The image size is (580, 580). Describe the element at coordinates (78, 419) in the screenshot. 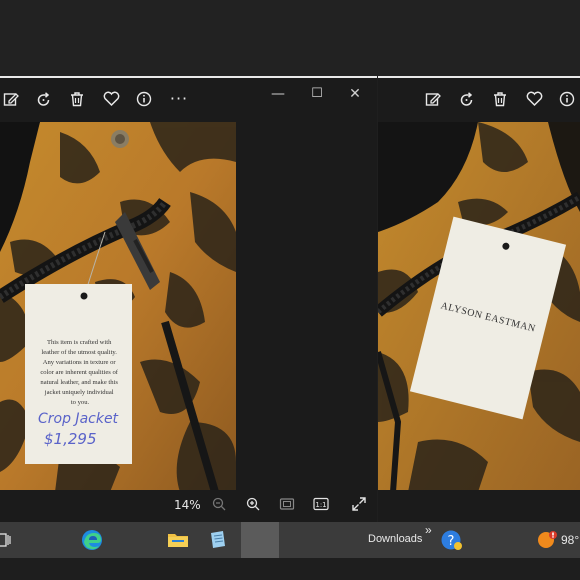

I see `handwritten-item-name: Crop Jacket` at that location.